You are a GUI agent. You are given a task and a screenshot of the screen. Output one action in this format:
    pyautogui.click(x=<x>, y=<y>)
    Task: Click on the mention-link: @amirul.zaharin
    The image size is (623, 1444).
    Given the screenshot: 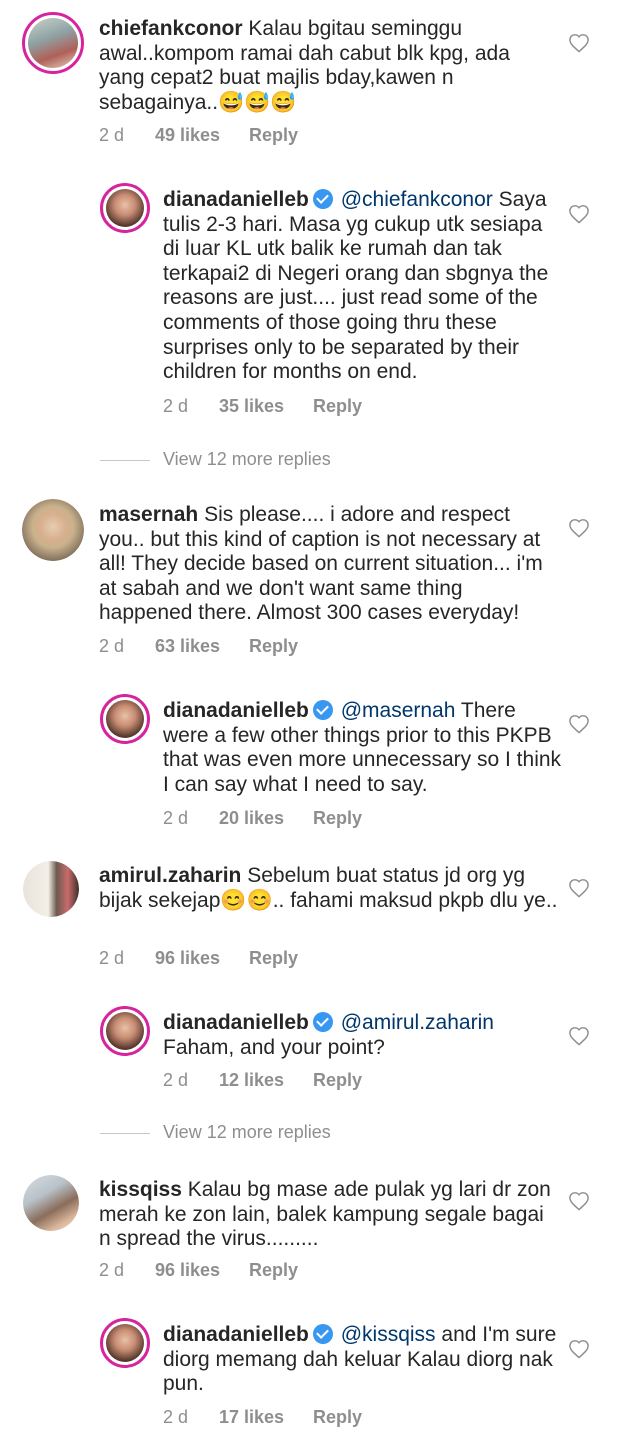 What is the action you would take?
    pyautogui.click(x=417, y=1022)
    